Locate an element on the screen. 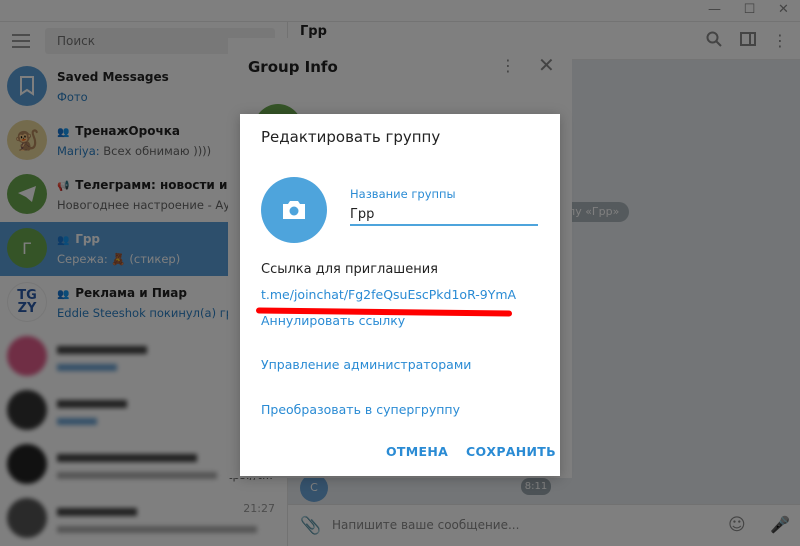 This screenshot has width=800, height=546. convert-supergroup-link: Преобразовать в супергруппу is located at coordinates (360, 409).